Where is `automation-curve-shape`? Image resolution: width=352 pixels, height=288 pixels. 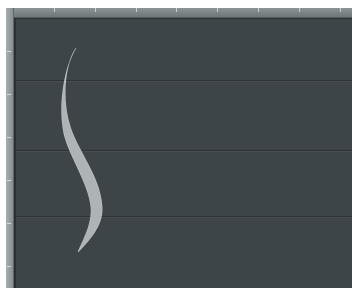 automation-curve-shape is located at coordinates (82, 150).